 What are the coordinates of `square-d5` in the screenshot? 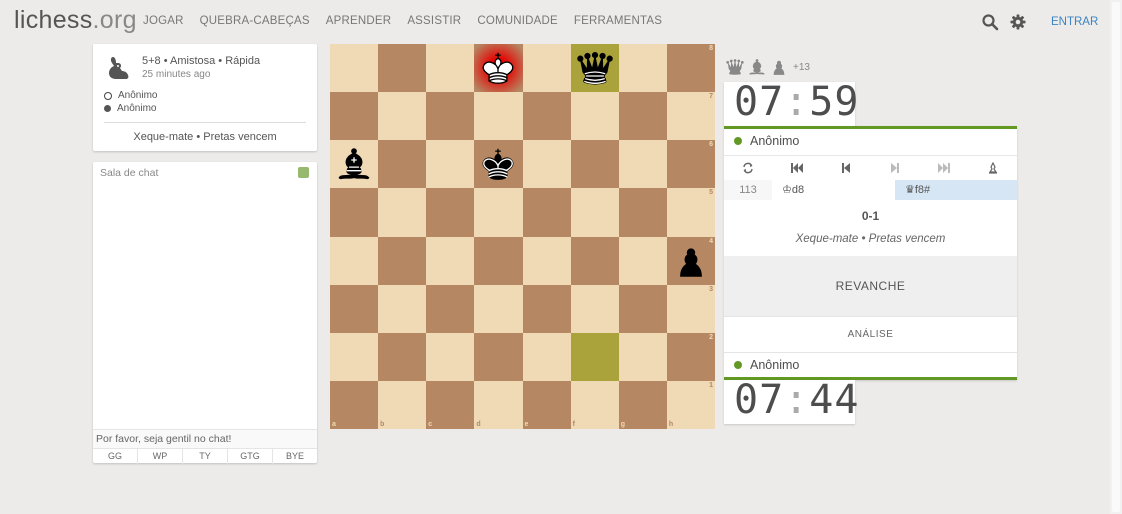 It's located at (498, 212).